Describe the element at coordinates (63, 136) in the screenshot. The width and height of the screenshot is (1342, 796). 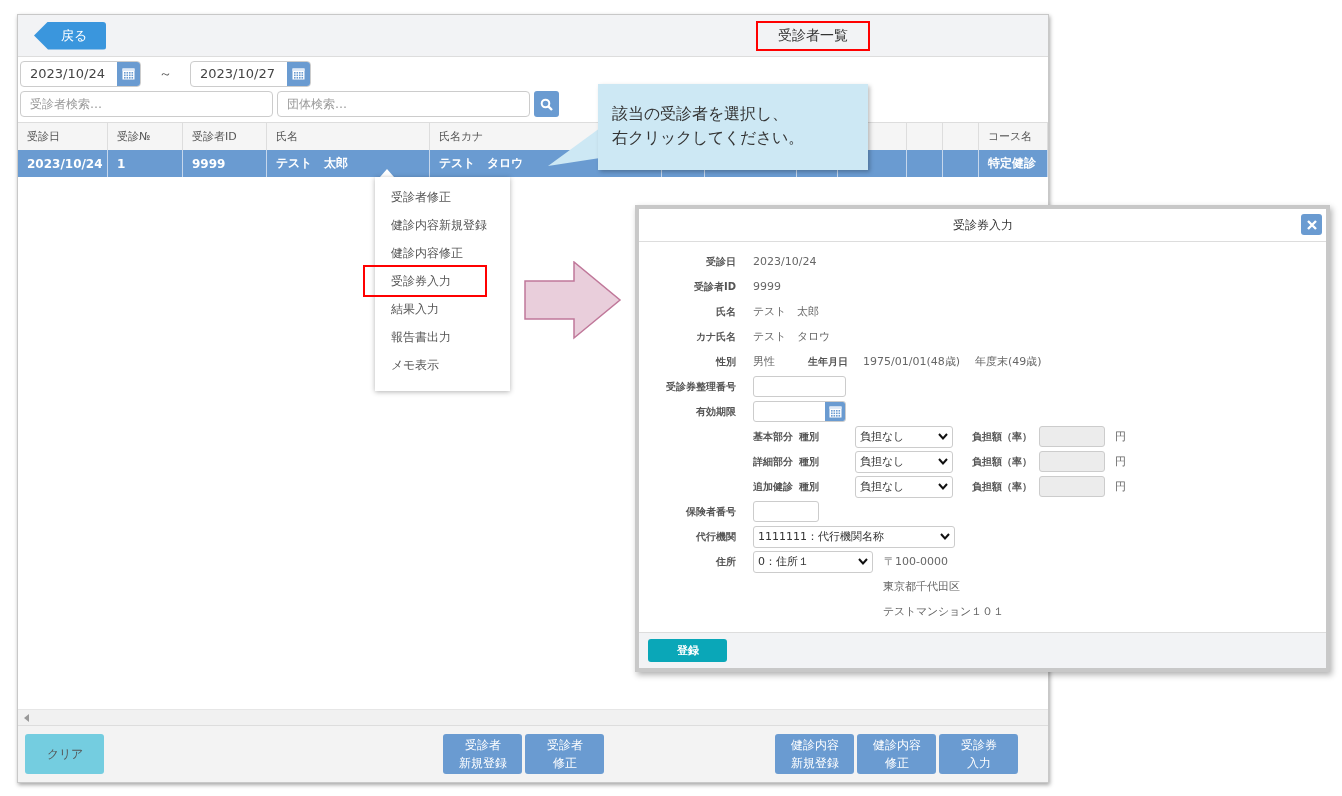
I see `column-header: 受診日` at that location.